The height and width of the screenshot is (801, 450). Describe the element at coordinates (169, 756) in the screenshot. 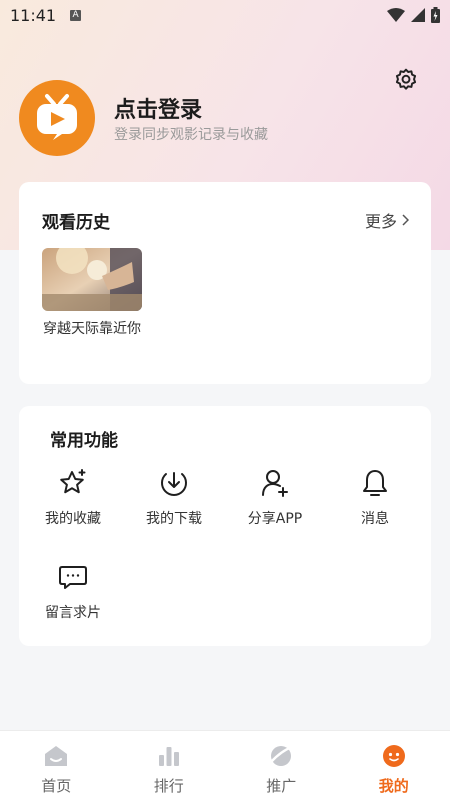

I see `ranking-icon` at that location.